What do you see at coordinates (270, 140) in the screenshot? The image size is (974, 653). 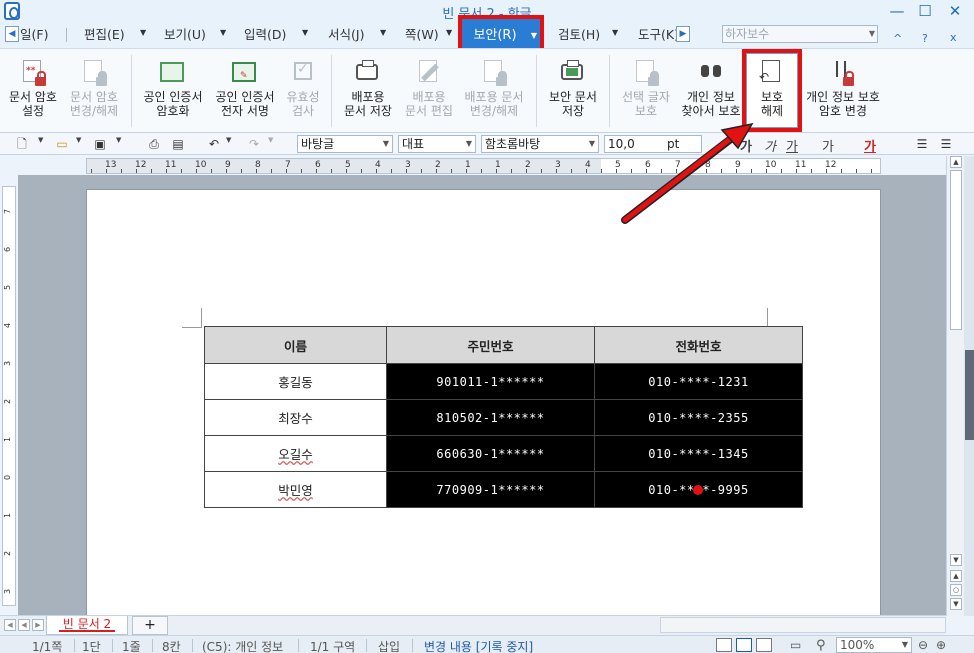 I see `redo-dropdown-icon: ▼` at bounding box center [270, 140].